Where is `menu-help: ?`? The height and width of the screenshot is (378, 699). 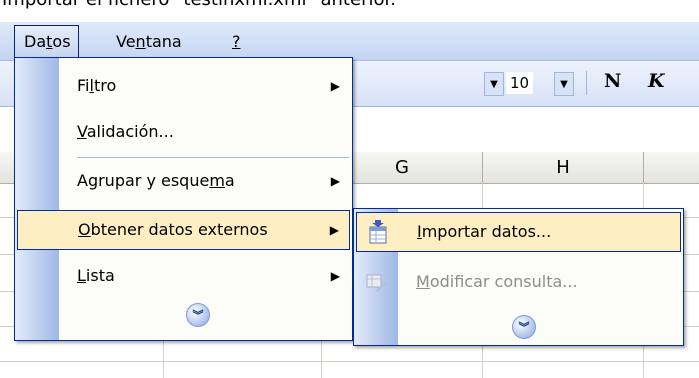 menu-help: ? is located at coordinates (236, 42).